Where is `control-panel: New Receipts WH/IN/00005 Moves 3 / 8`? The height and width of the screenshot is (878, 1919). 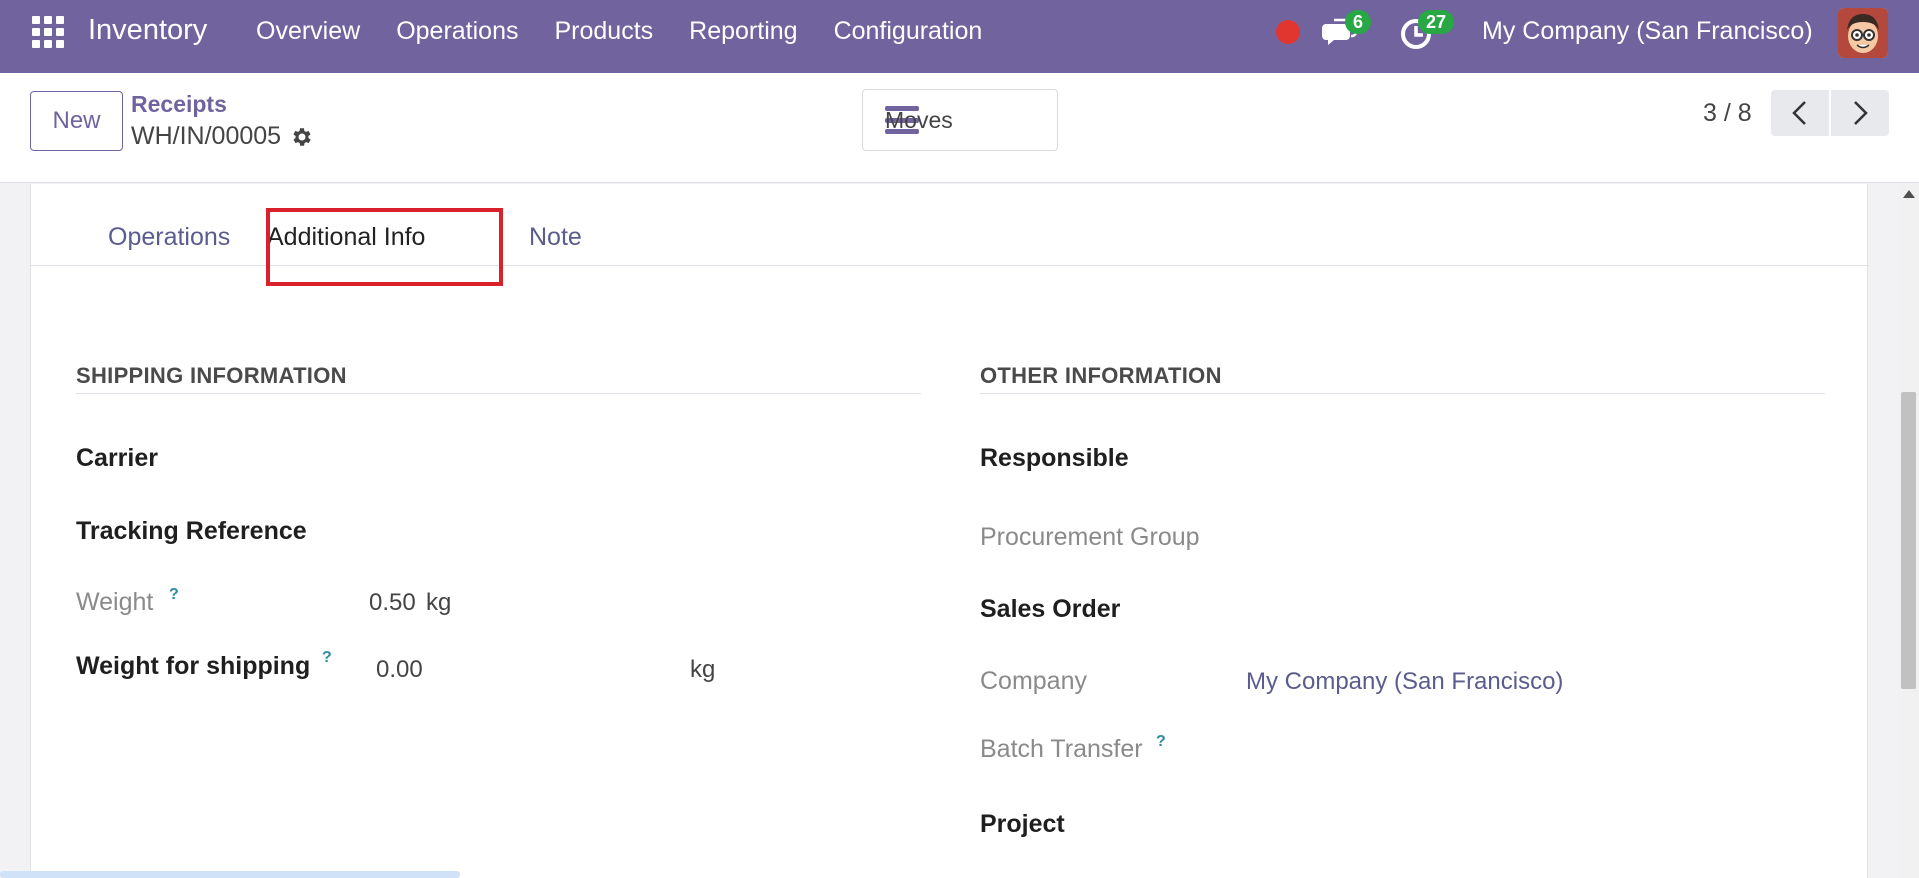
control-panel: New Receipts WH/IN/00005 Moves 3 / 8 is located at coordinates (959, 128).